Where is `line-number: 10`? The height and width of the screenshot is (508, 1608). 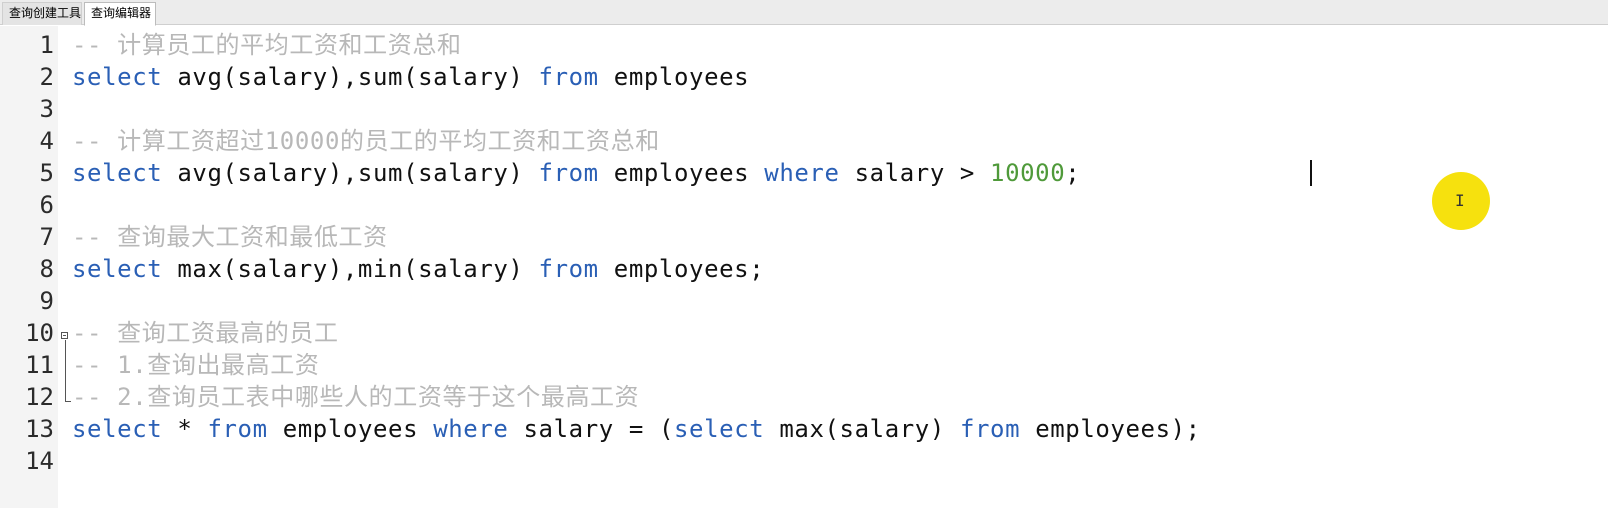
line-number: 10 is located at coordinates (39, 333).